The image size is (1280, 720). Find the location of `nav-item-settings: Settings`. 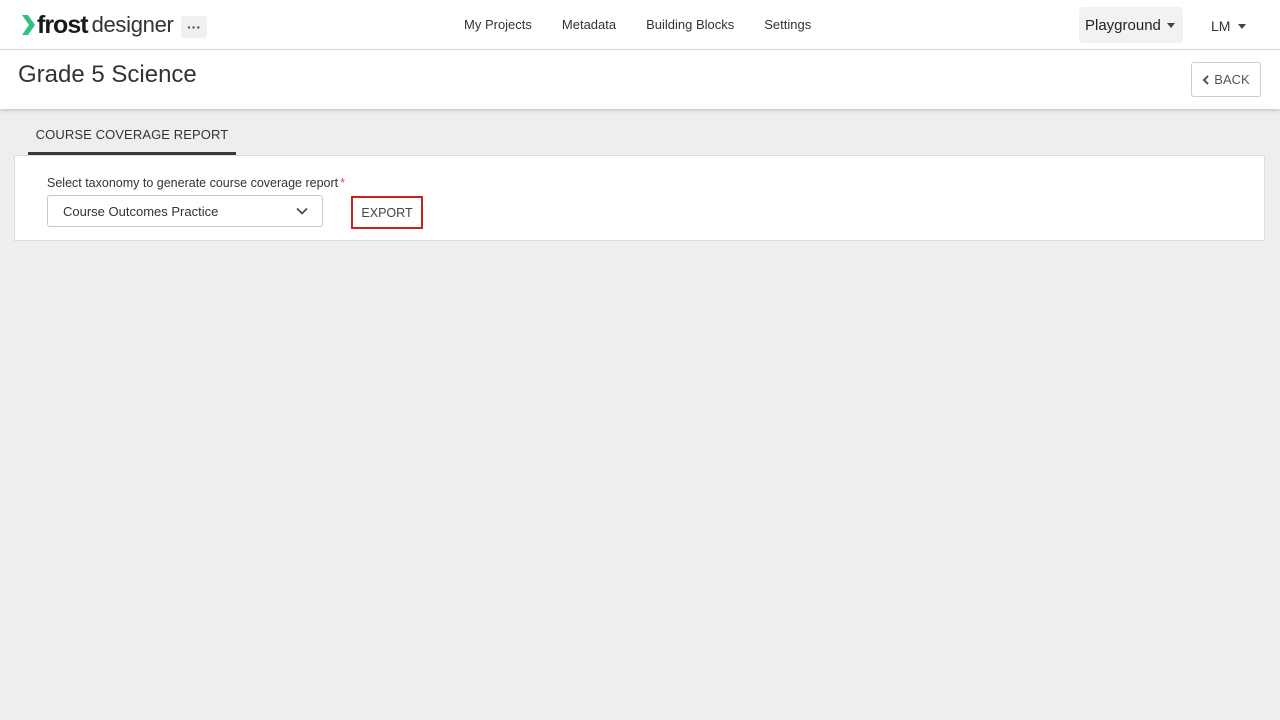

nav-item-settings: Settings is located at coordinates (787, 24).